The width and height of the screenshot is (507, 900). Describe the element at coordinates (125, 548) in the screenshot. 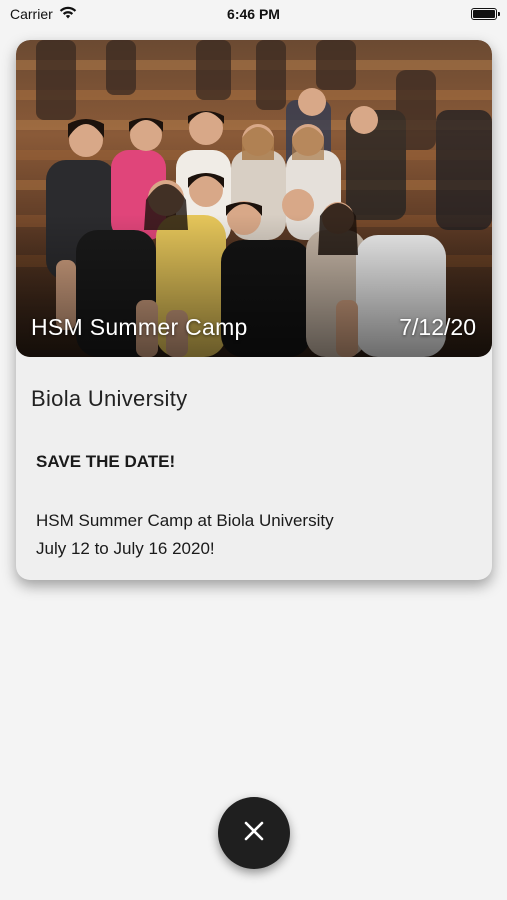

I see `description-line-2: July 12 to July 16 2020!` at that location.